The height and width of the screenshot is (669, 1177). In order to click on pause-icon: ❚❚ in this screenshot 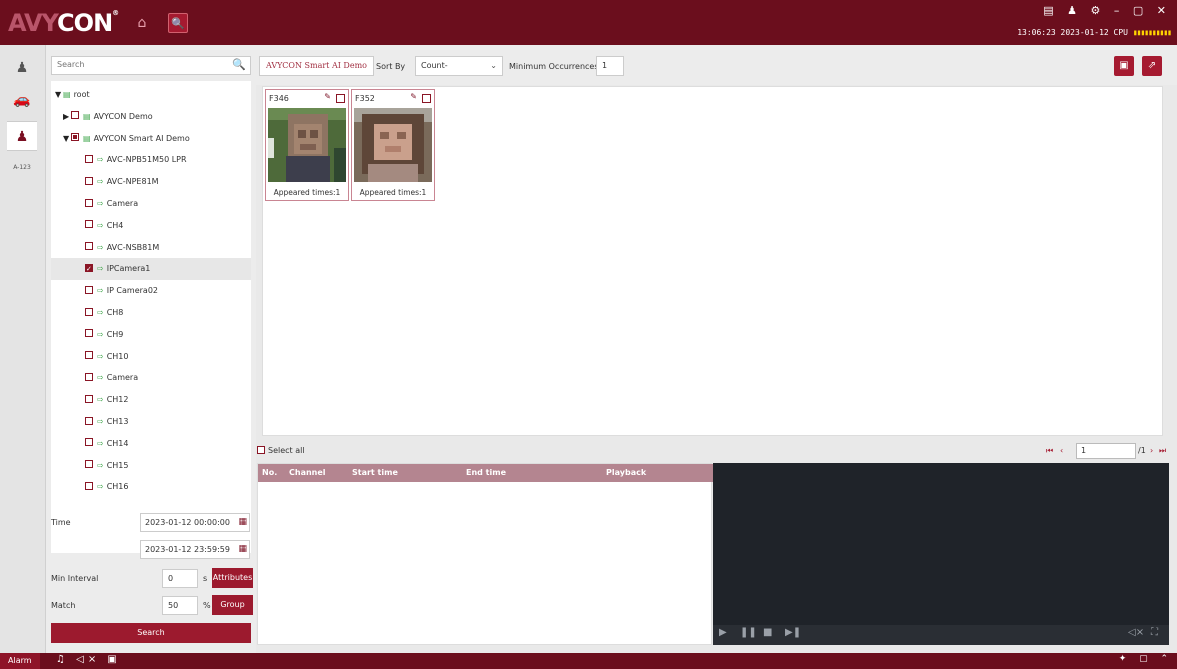, I will do `click(748, 632)`.